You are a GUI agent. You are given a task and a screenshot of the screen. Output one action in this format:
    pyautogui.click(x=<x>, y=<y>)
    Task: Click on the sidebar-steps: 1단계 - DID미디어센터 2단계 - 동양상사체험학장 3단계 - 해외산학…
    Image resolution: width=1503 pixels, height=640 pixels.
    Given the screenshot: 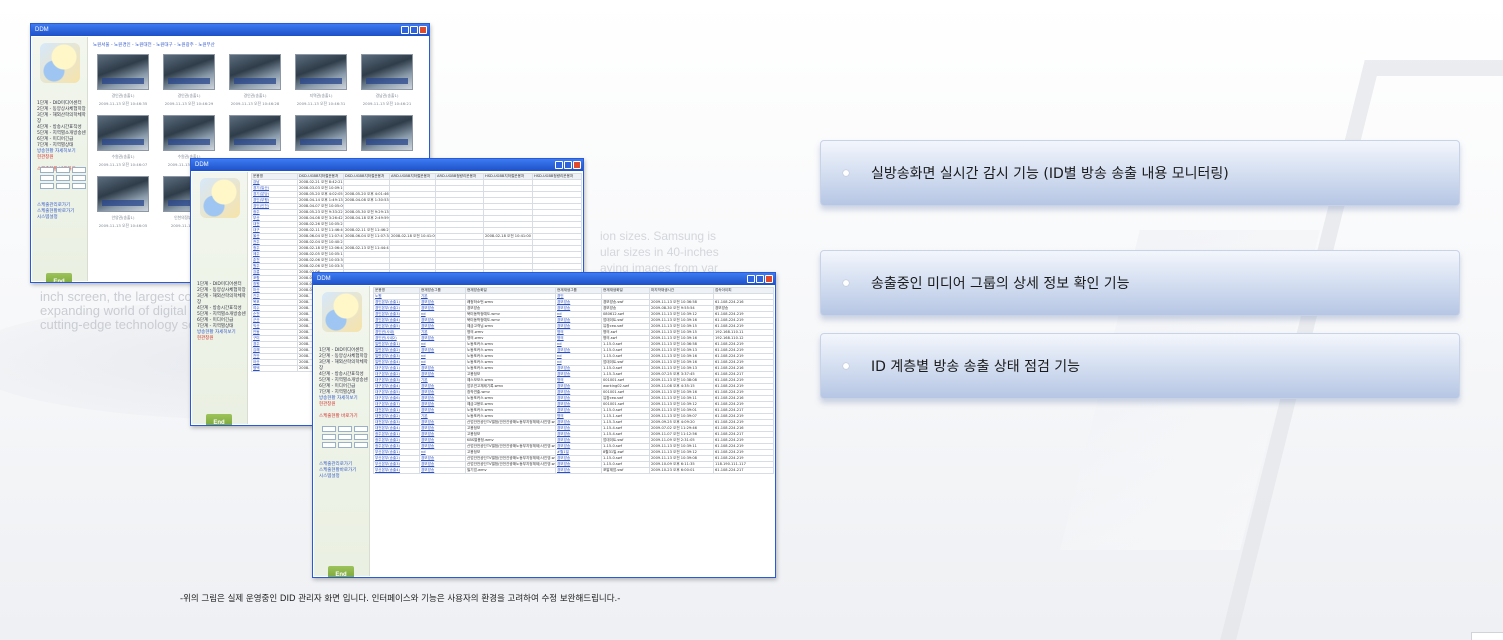 What is the action you would take?
    pyautogui.click(x=344, y=384)
    